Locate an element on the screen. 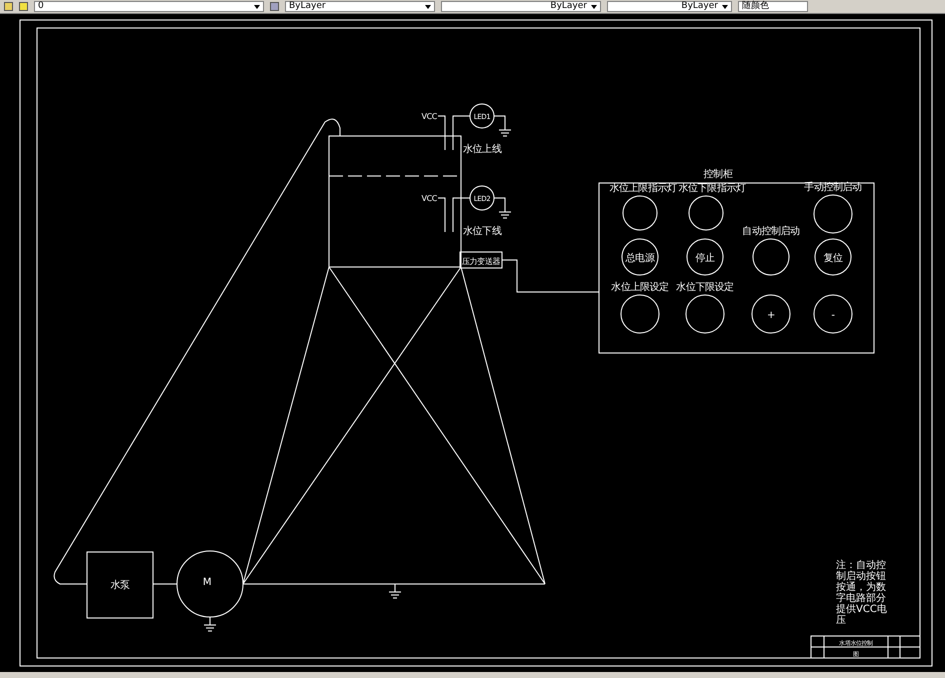 The width and height of the screenshot is (945, 678). sensor-label: 压力变送器 is located at coordinates (481, 261).